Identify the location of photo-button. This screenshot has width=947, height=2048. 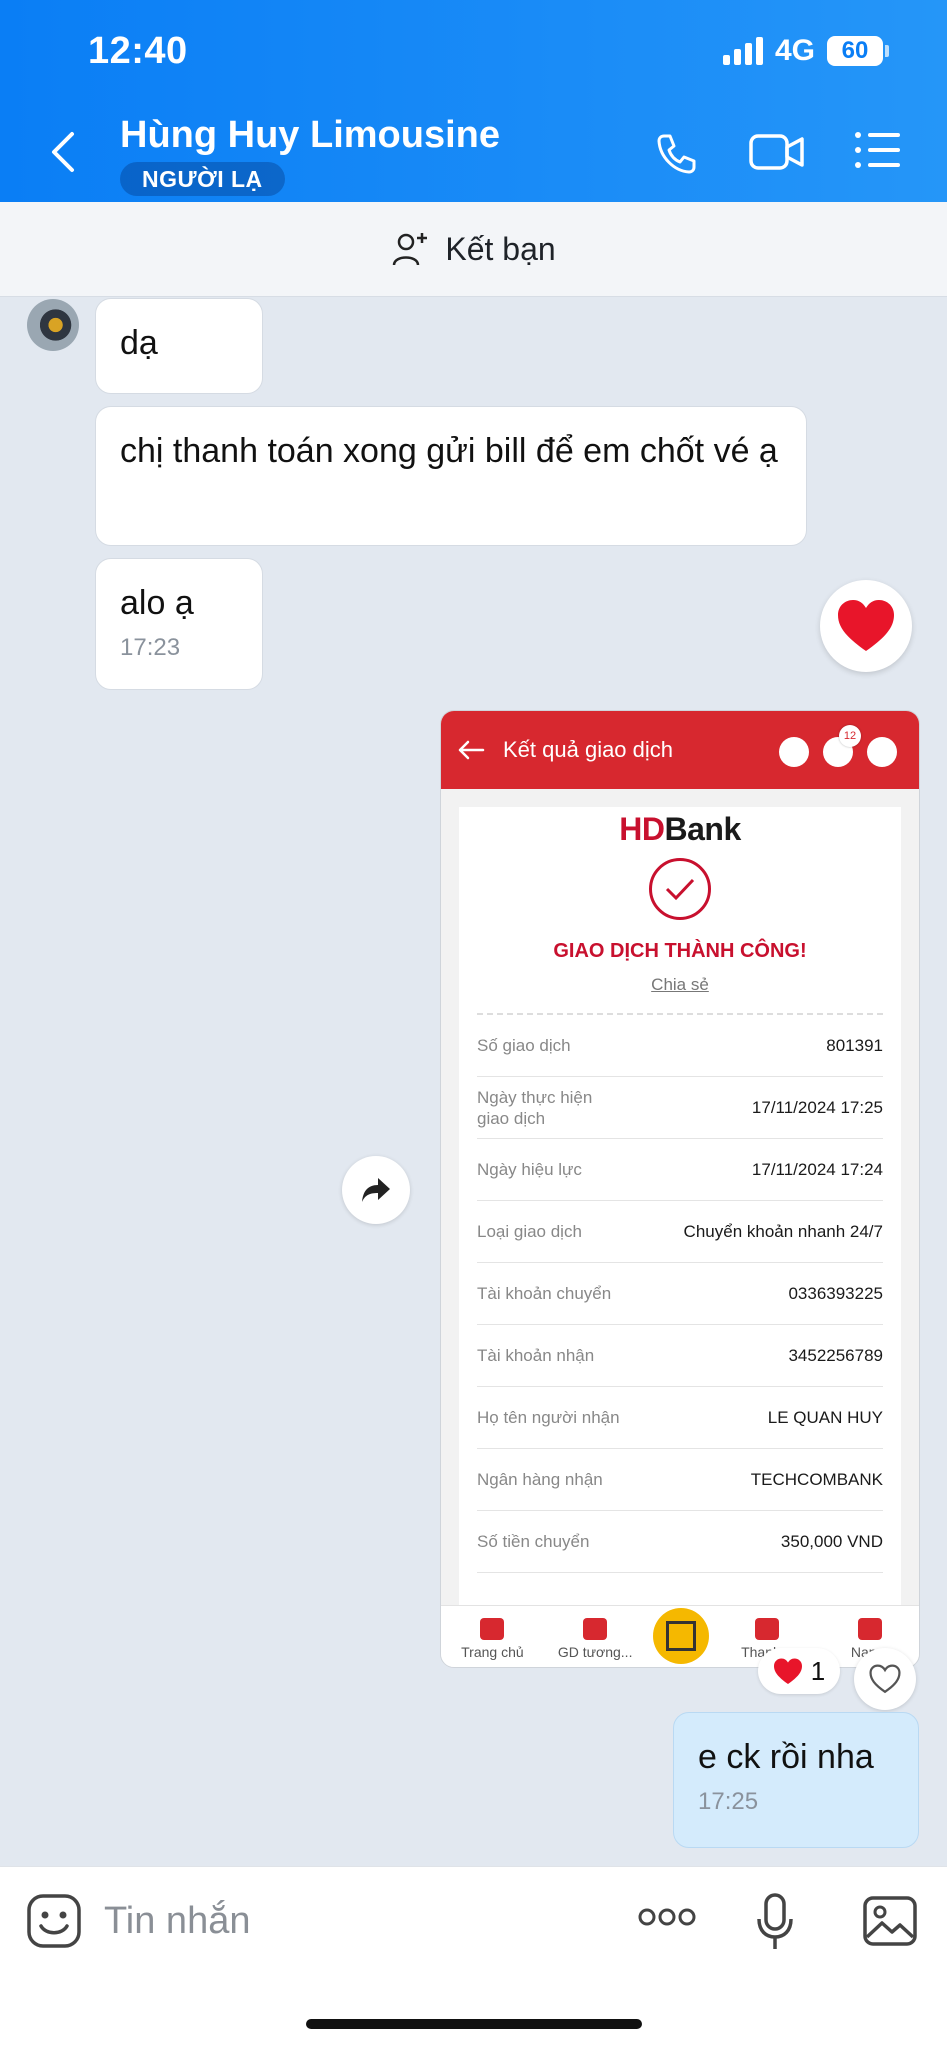
(890, 1923).